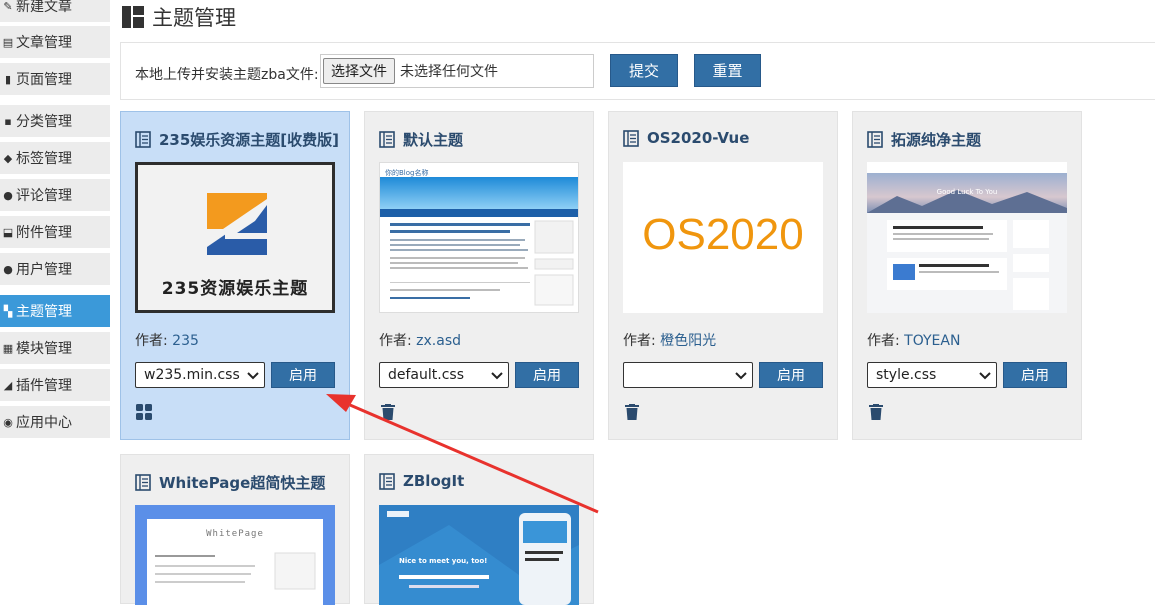 This screenshot has width=1155, height=605. I want to click on theme-card-title: WhitePage超简快主题, so click(230, 482).